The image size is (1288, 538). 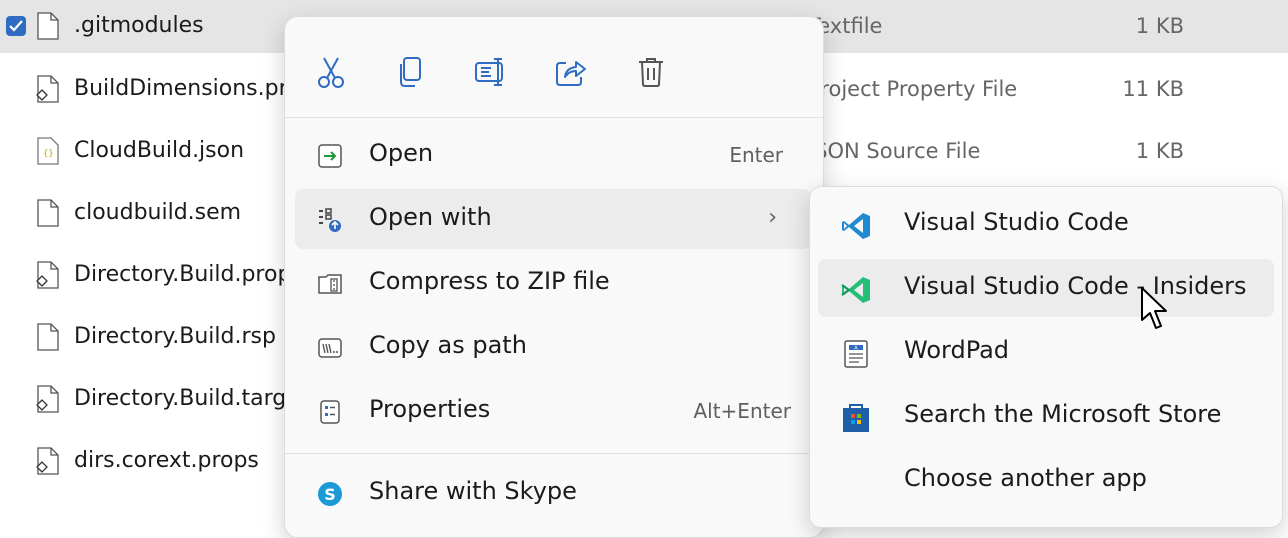 I want to click on share-icon, so click(x=571, y=73).